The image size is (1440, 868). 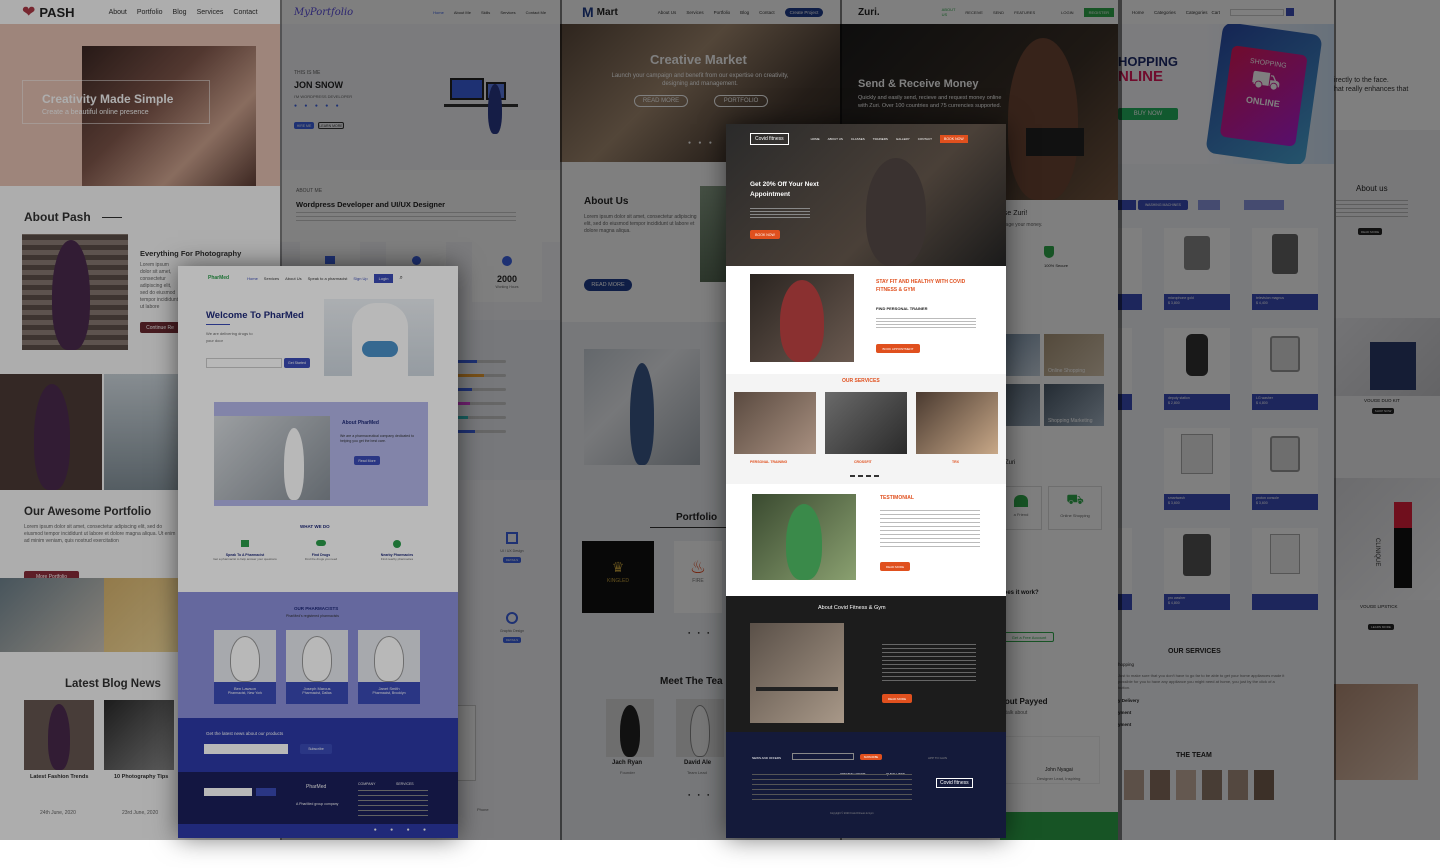 What do you see at coordinates (462, 12) in the screenshot?
I see `myportfolio-nav-about: About Me` at bounding box center [462, 12].